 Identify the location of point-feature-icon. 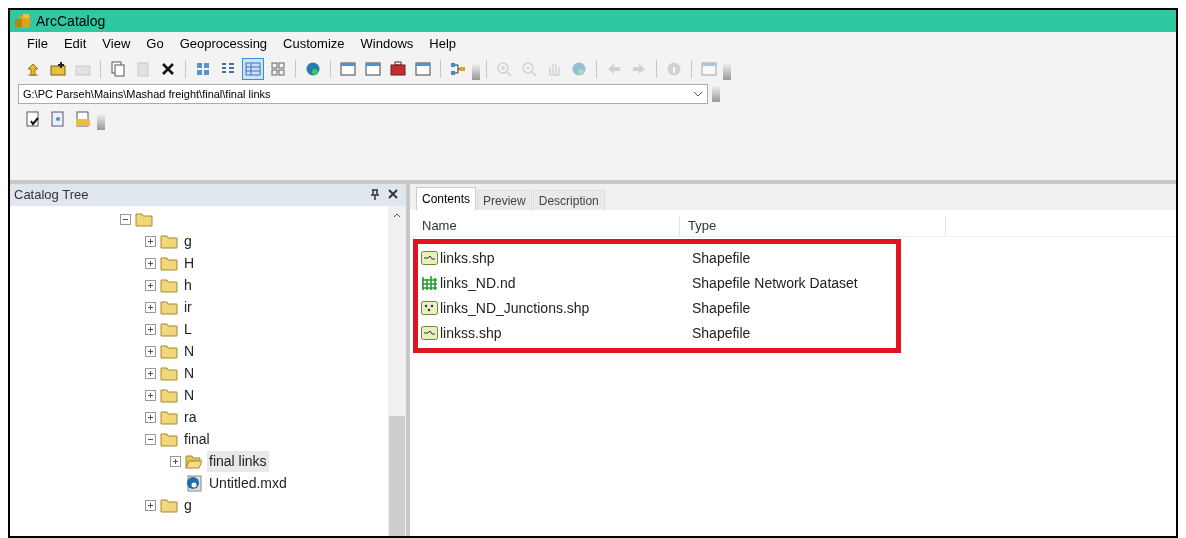
(429, 308).